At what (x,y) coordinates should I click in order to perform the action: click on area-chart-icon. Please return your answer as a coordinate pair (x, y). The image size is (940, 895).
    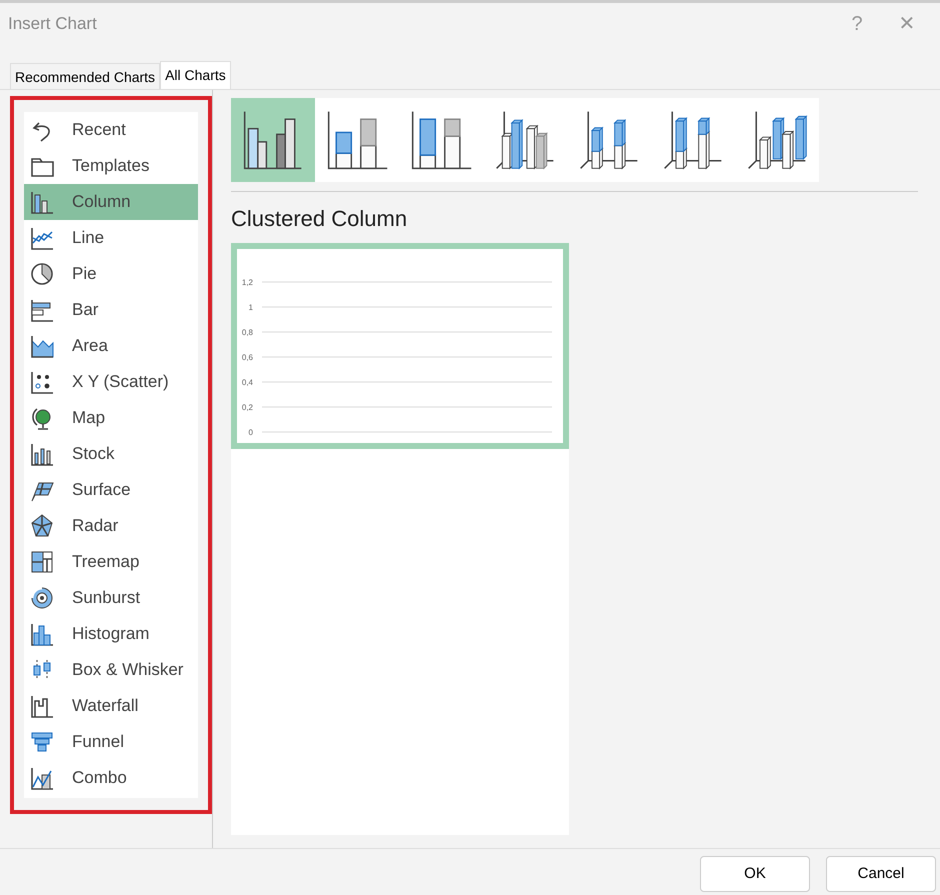
    Looking at the image, I should click on (42, 346).